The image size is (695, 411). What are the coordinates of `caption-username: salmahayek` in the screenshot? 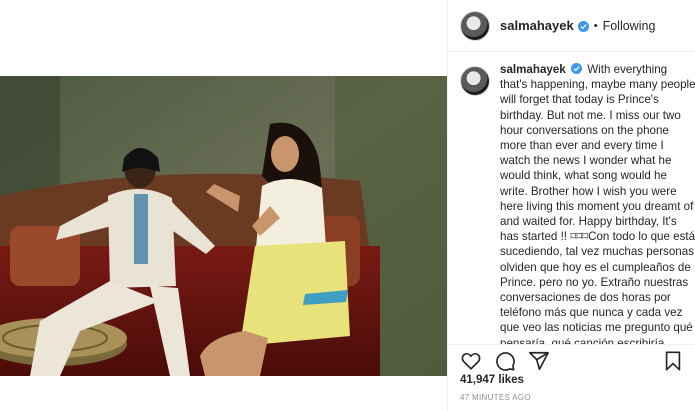 It's located at (533, 69).